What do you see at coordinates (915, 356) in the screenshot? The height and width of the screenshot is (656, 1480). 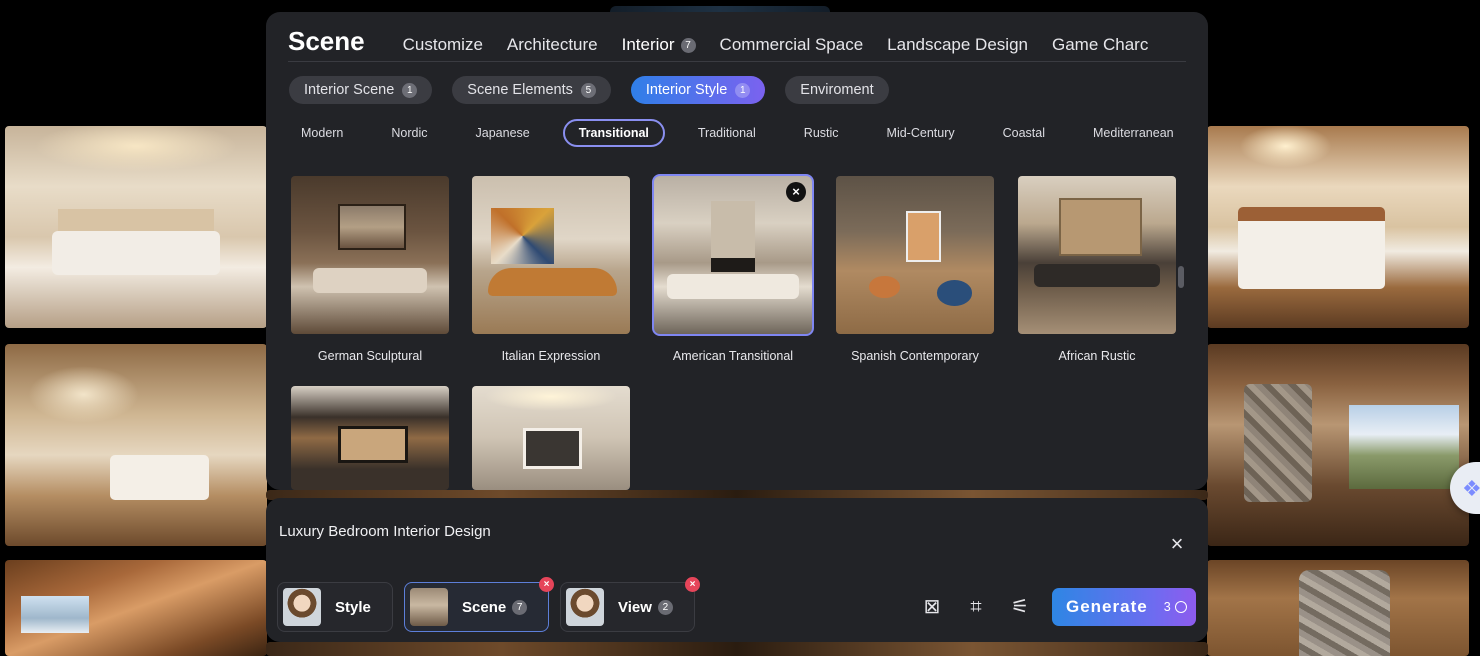 I see `card-label: Spanish Contemporary` at bounding box center [915, 356].